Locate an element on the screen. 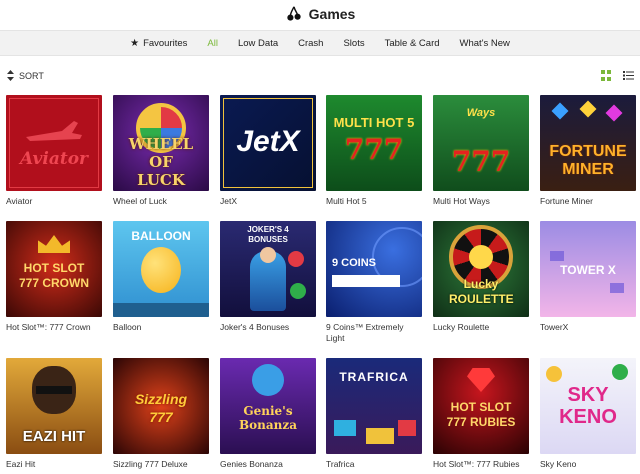  game-tile-sizzling-777-deluxe: Sizzling 777 Sizzling 777 Deluxe is located at coordinates (161, 414).